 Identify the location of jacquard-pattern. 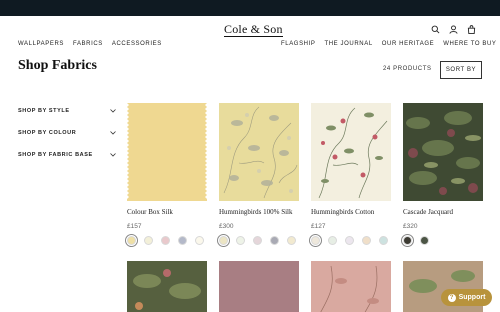
(443, 152).